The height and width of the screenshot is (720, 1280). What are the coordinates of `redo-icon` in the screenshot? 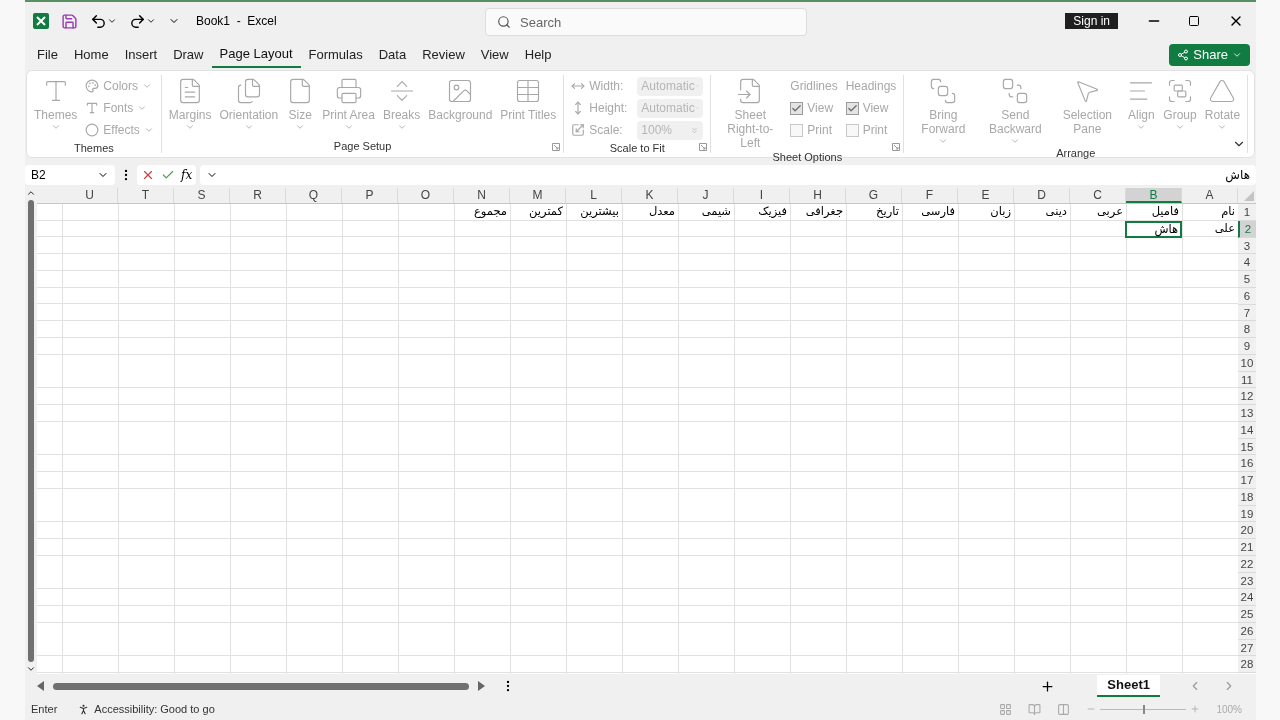 It's located at (137, 21).